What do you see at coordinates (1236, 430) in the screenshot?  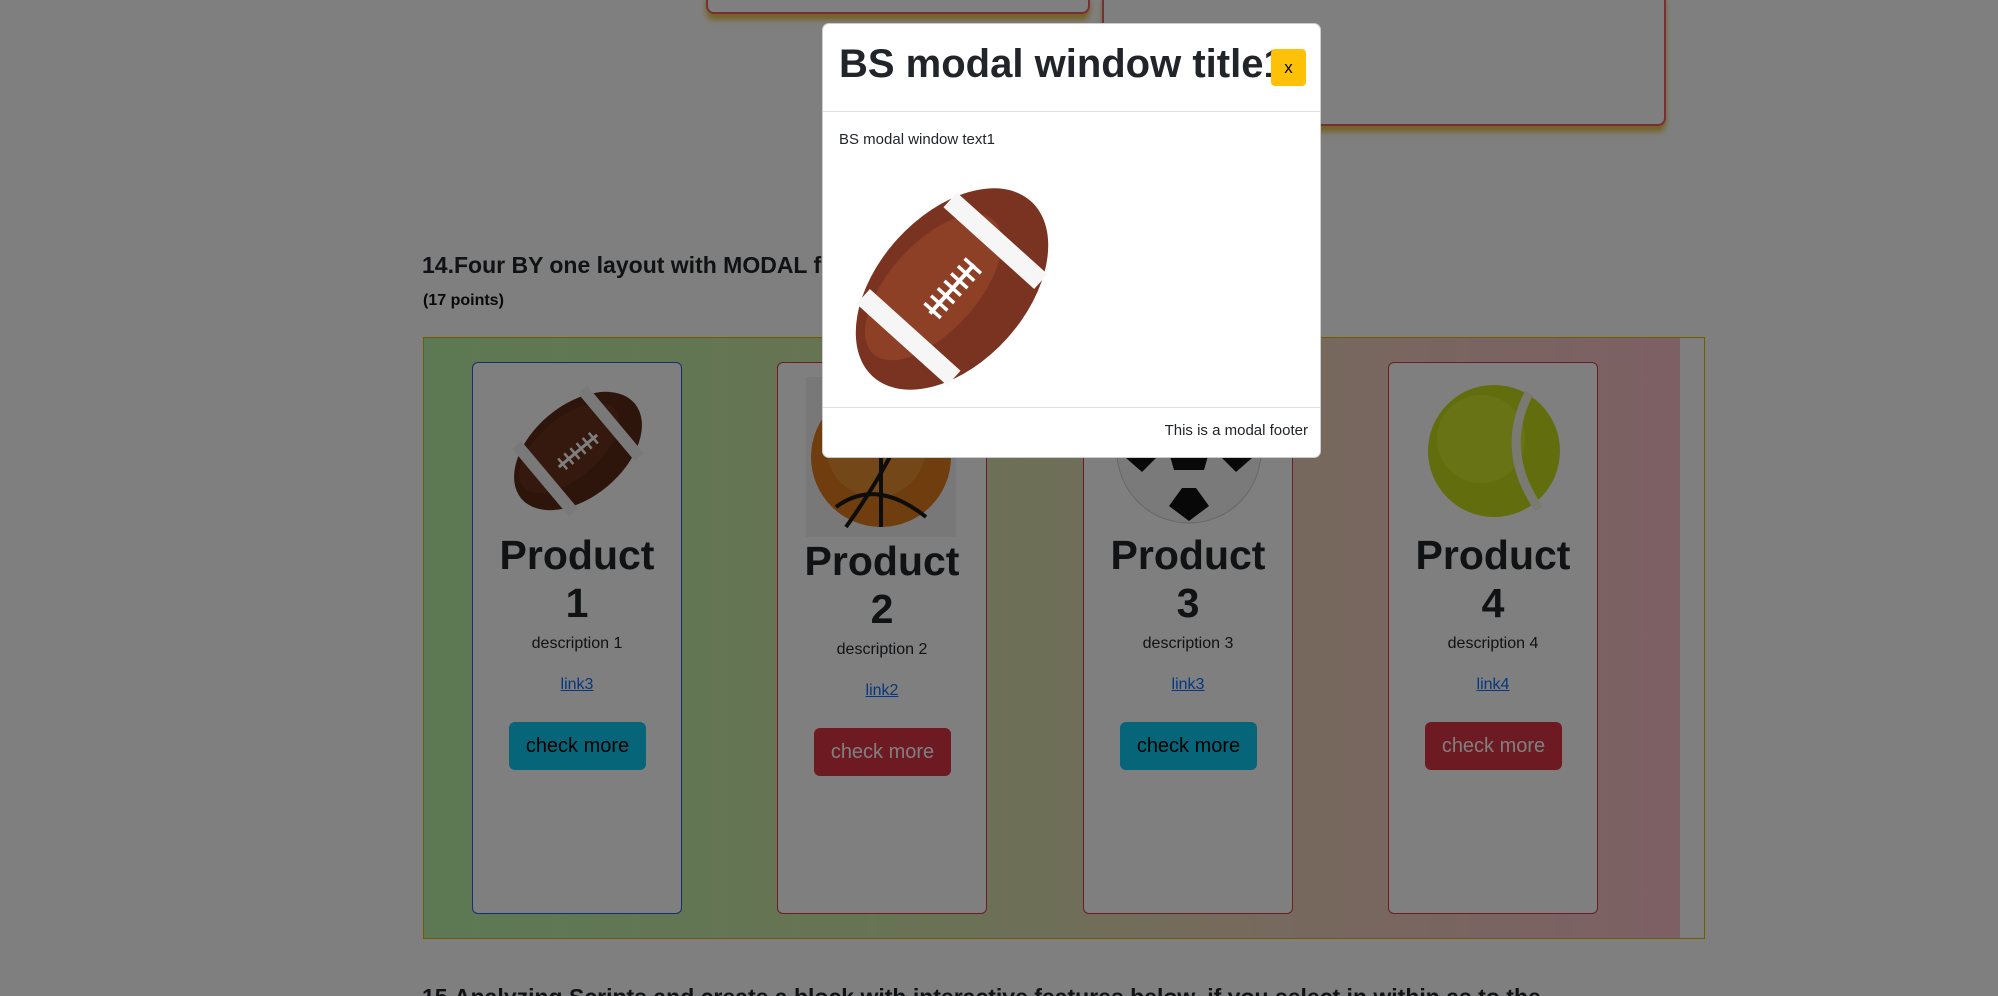 I see `modal-footer-text: This is a modal footer` at bounding box center [1236, 430].